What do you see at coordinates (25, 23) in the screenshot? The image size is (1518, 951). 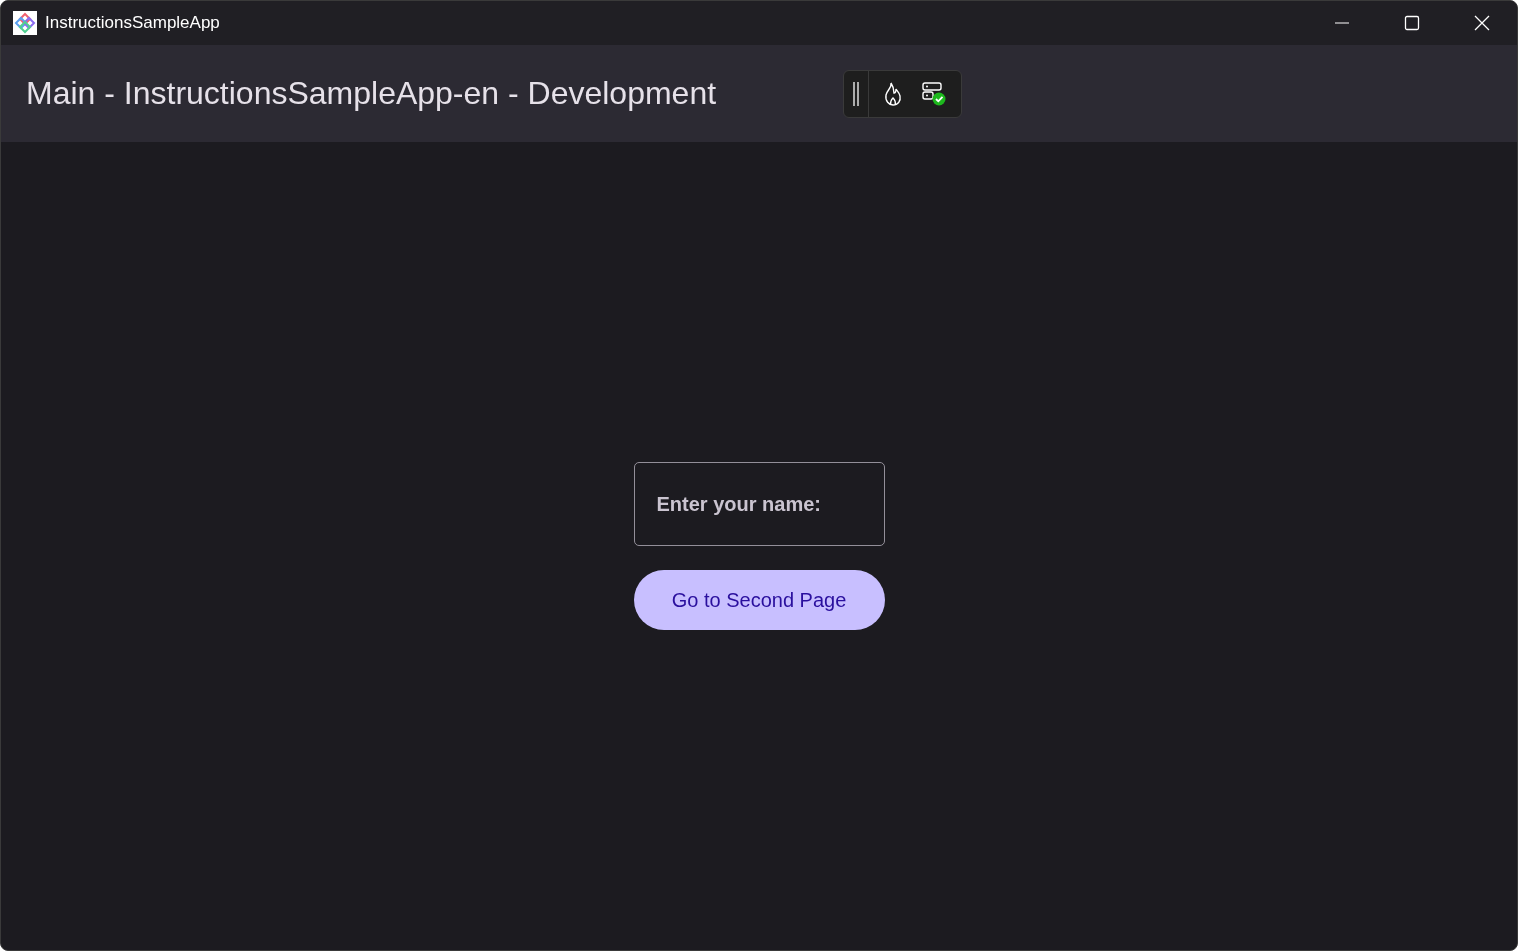 I see `app-logo-icon` at bounding box center [25, 23].